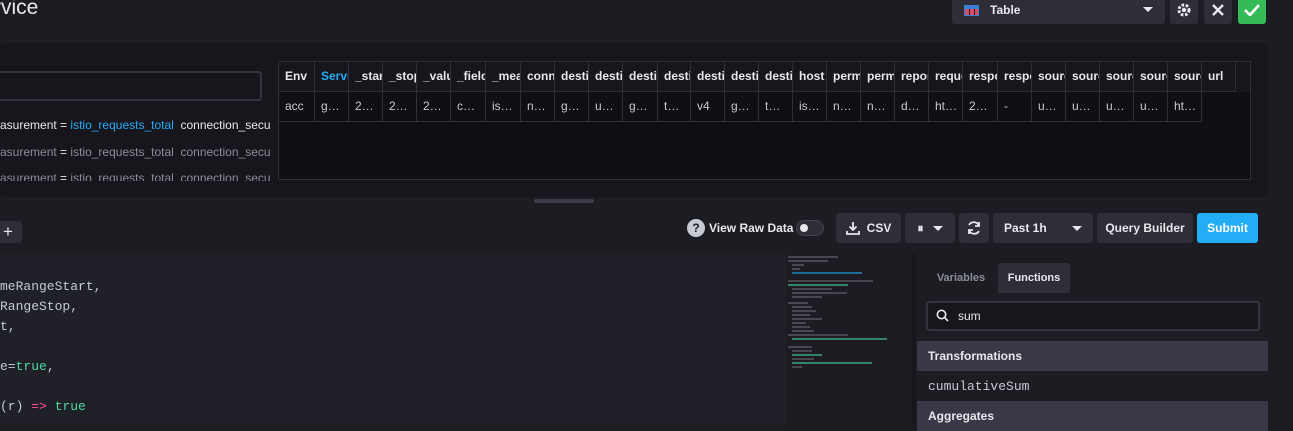 Image resolution: width=1293 pixels, height=431 pixels. What do you see at coordinates (434, 77) in the screenshot?
I see `column-header: _valu` at bounding box center [434, 77].